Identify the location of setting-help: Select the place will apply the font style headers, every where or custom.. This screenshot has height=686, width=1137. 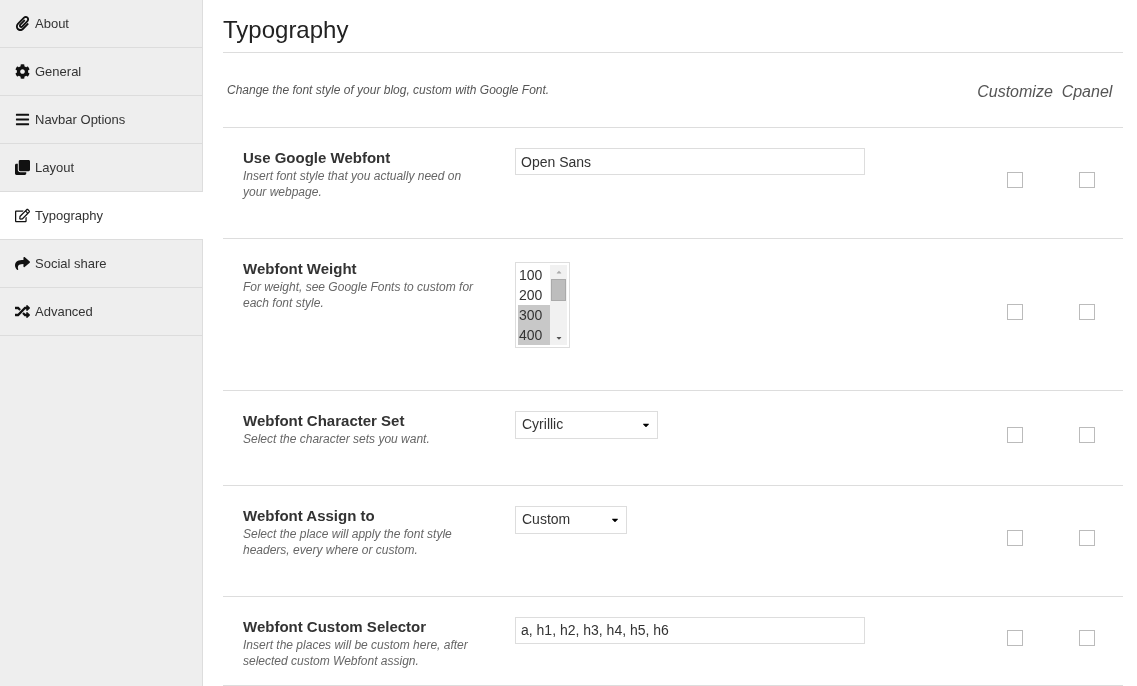
(348, 541).